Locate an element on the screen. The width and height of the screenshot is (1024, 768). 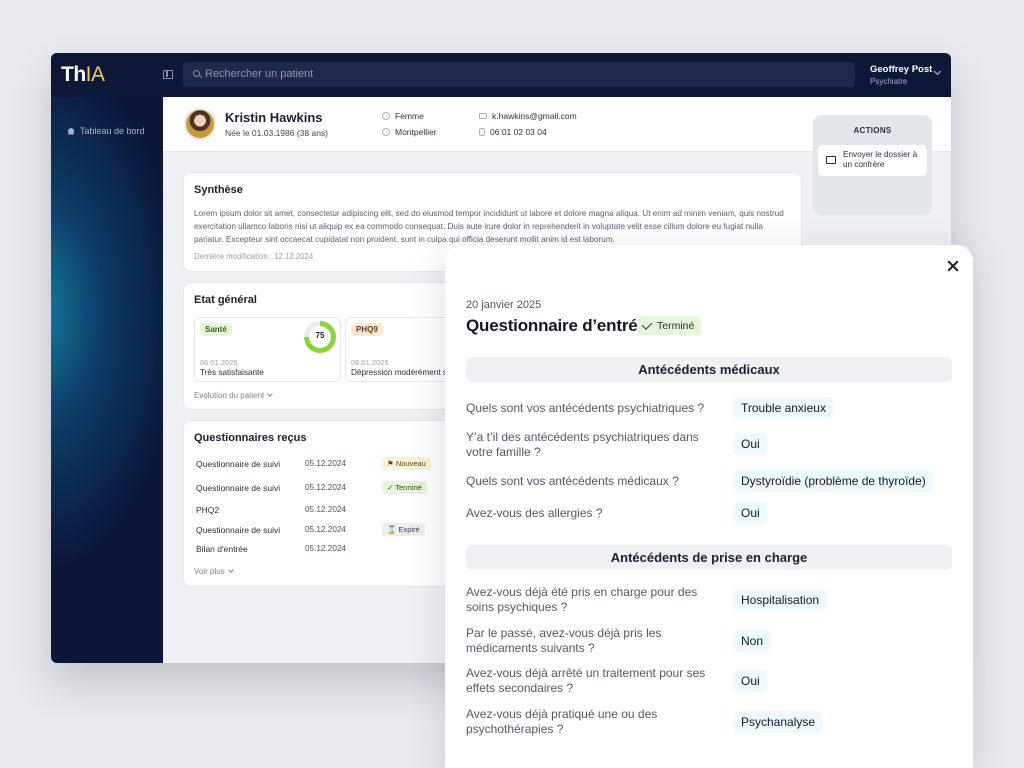
question-label: Avez-vous des allergies ? is located at coordinates (534, 513).